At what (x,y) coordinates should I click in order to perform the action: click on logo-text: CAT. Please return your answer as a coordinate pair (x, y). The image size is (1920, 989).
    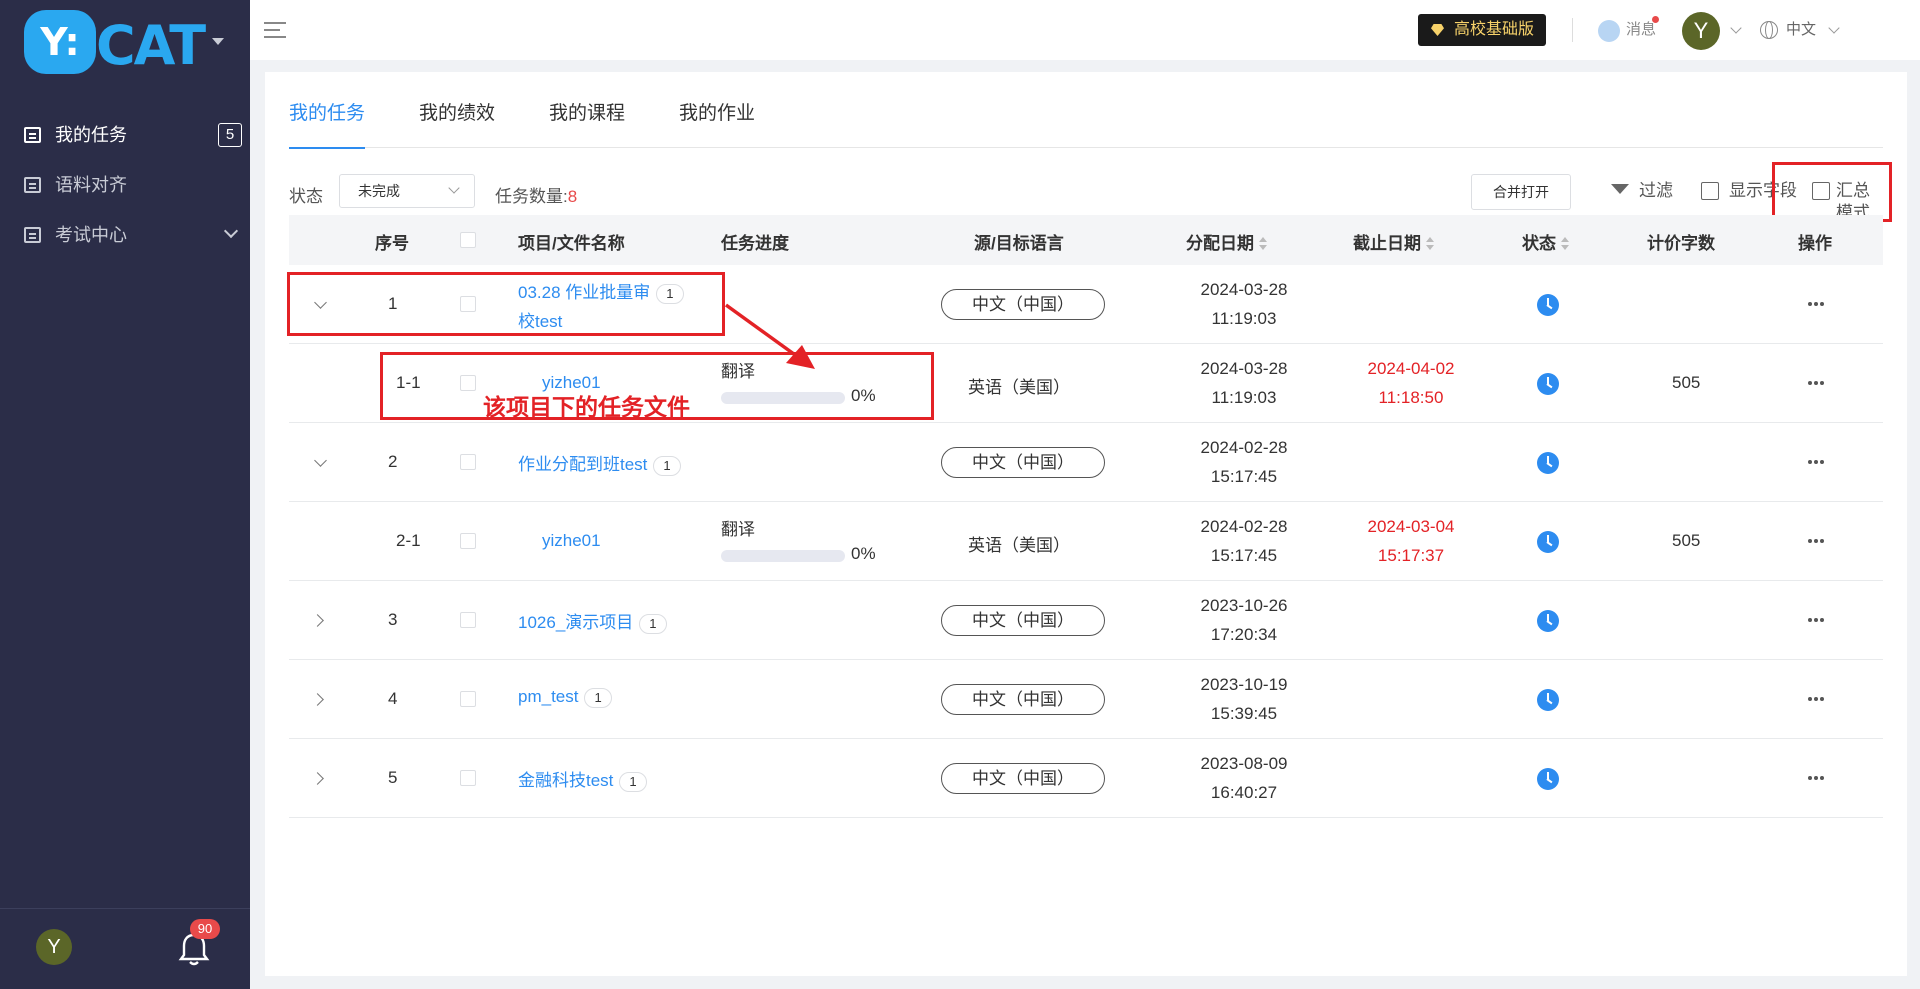
    Looking at the image, I should click on (151, 45).